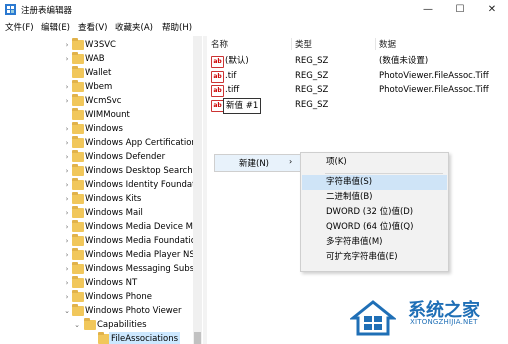 The image size is (508, 344). Describe the element at coordinates (374, 227) in the screenshot. I see `menu-item-qword-value: QWORD (64 位)值(Q)` at that location.